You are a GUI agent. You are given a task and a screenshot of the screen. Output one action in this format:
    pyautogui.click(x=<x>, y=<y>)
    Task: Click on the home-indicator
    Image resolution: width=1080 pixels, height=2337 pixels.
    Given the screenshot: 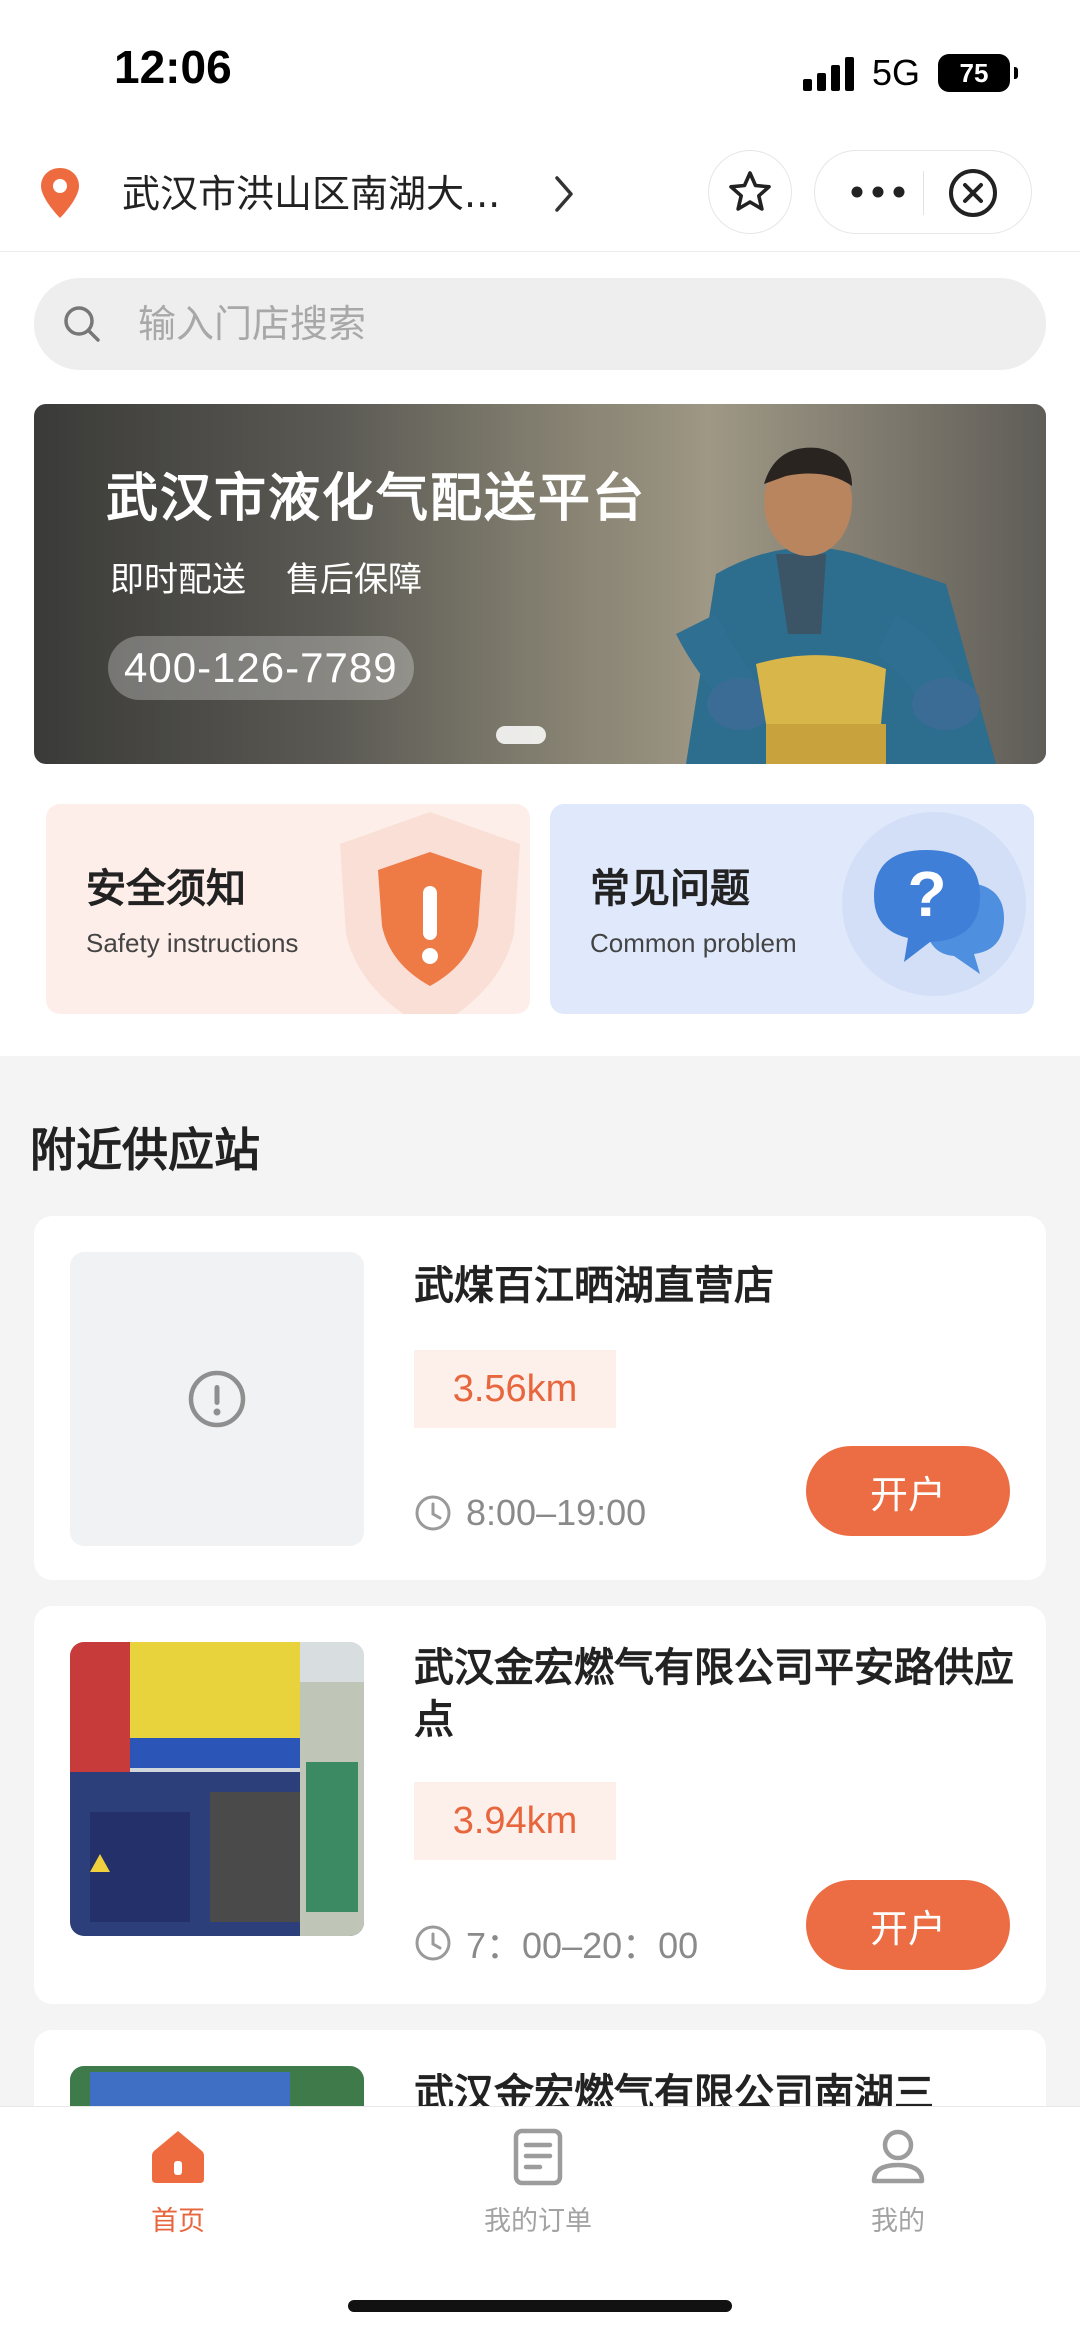 What is the action you would take?
    pyautogui.click(x=540, y=2306)
    